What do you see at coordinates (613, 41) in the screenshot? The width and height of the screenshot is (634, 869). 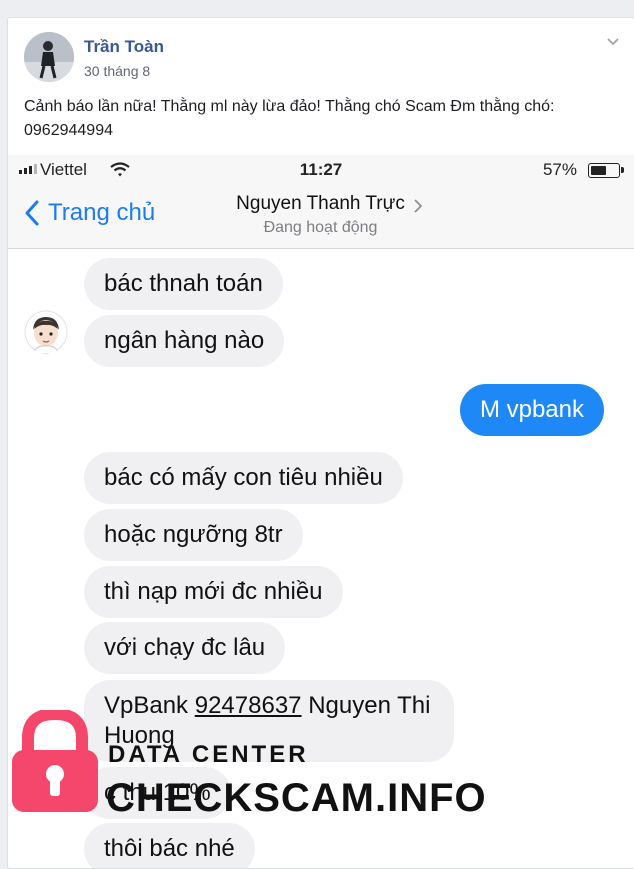 I see `chevron-down-icon` at bounding box center [613, 41].